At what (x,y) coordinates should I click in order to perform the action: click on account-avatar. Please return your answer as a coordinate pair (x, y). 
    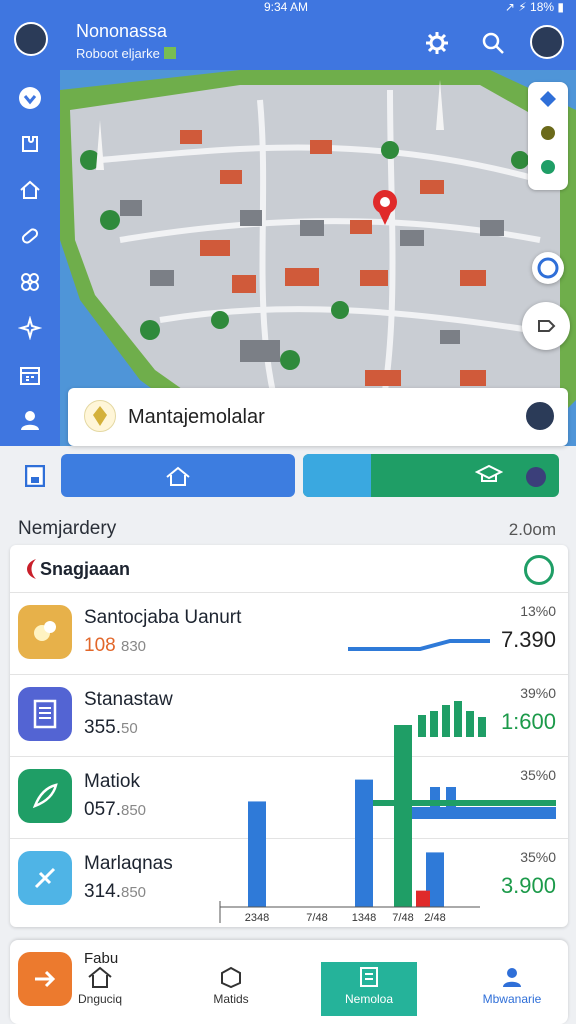
    Looking at the image, I should click on (547, 42).